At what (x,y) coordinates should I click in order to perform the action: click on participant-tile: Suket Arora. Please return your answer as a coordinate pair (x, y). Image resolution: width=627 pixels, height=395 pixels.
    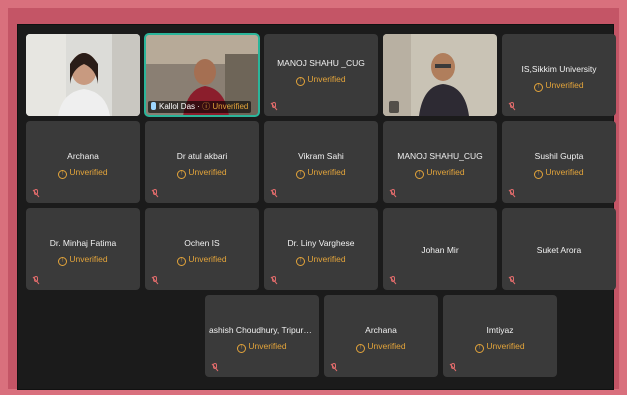
    Looking at the image, I should click on (559, 249).